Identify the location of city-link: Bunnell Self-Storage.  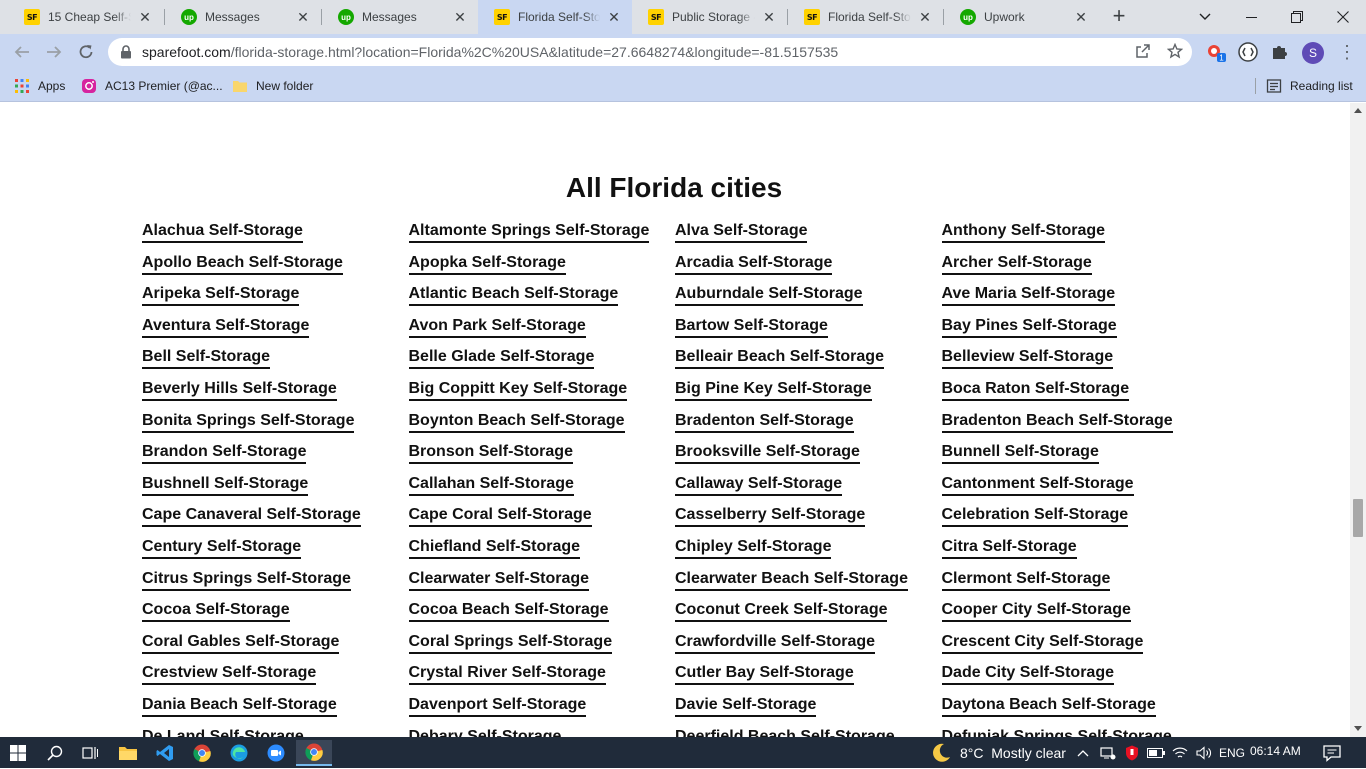
(1075, 453).